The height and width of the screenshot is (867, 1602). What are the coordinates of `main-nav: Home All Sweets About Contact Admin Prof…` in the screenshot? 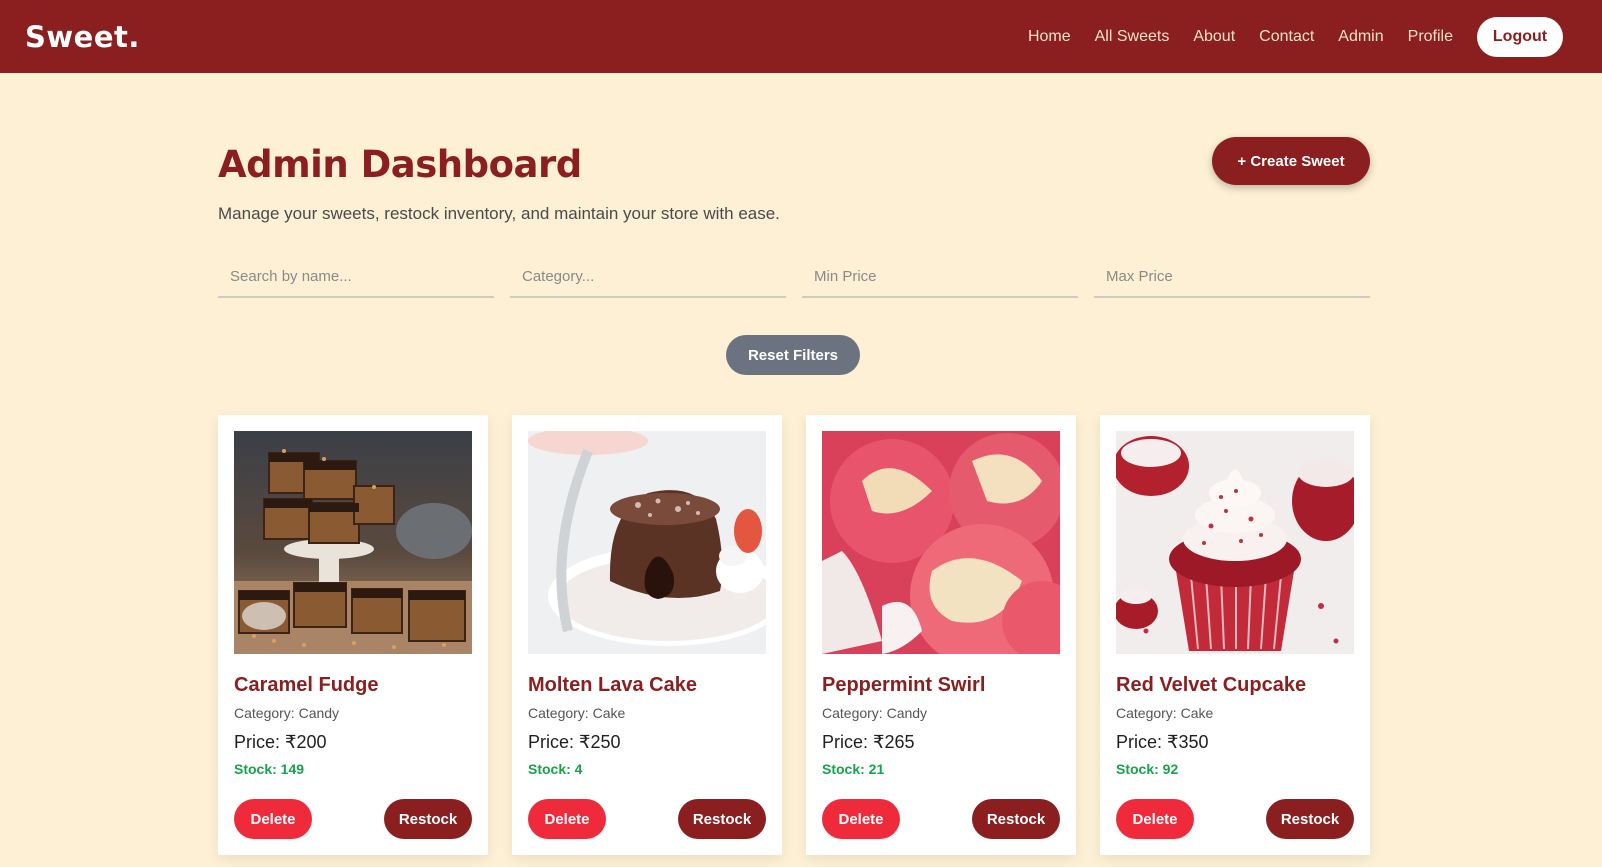 It's located at (1295, 36).